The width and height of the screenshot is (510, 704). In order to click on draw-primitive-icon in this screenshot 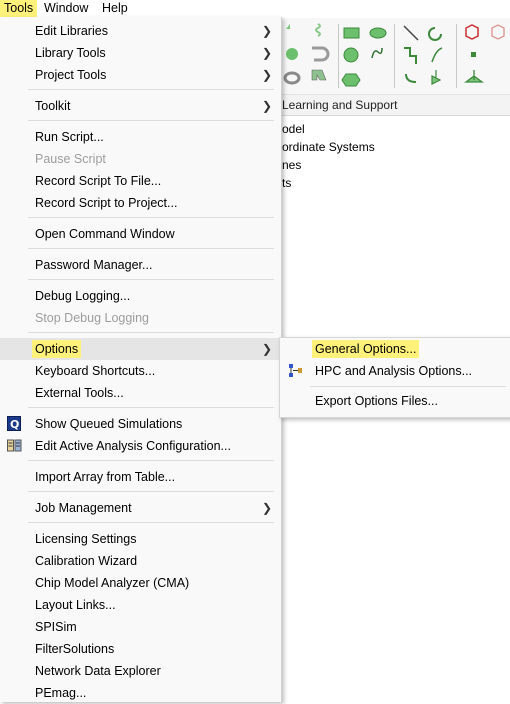, I will do `click(364, 57)`.